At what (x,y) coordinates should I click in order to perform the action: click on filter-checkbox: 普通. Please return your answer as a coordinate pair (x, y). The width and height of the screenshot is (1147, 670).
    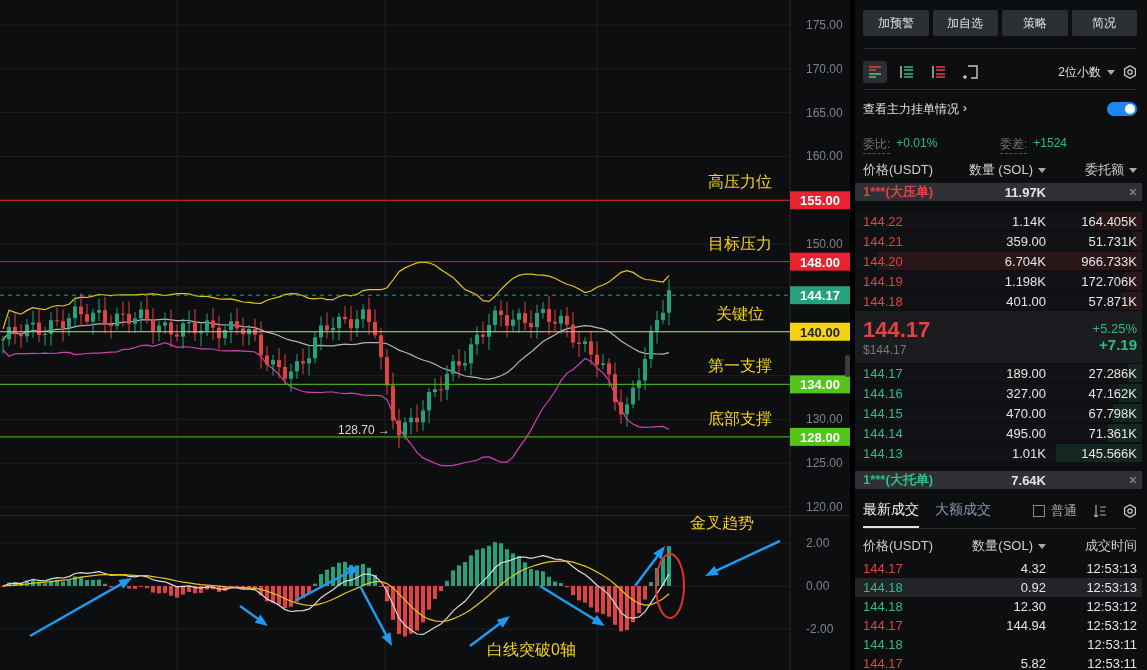
    Looking at the image, I should click on (1055, 511).